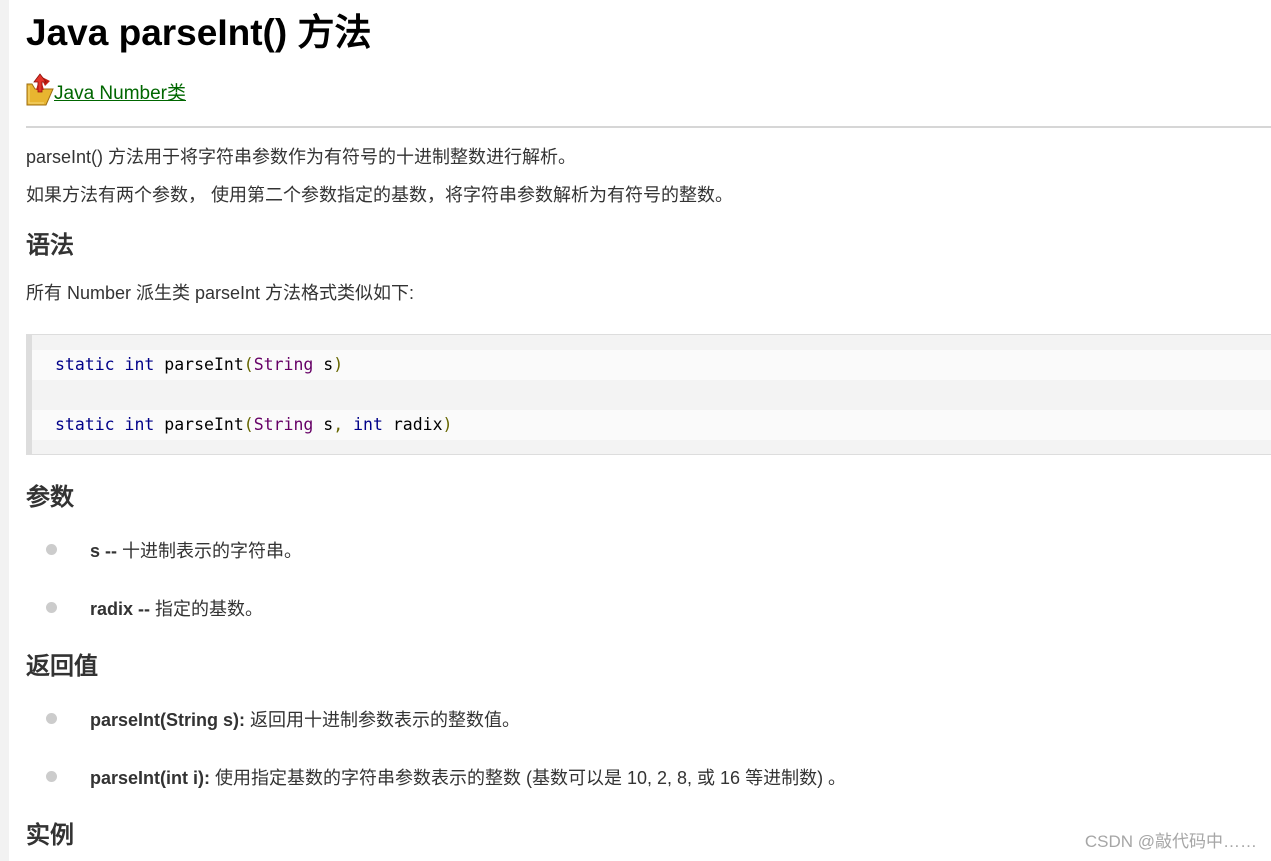 Image resolution: width=1271 pixels, height=861 pixels. I want to click on code-line-1: static int parseInt(String s), so click(651, 365).